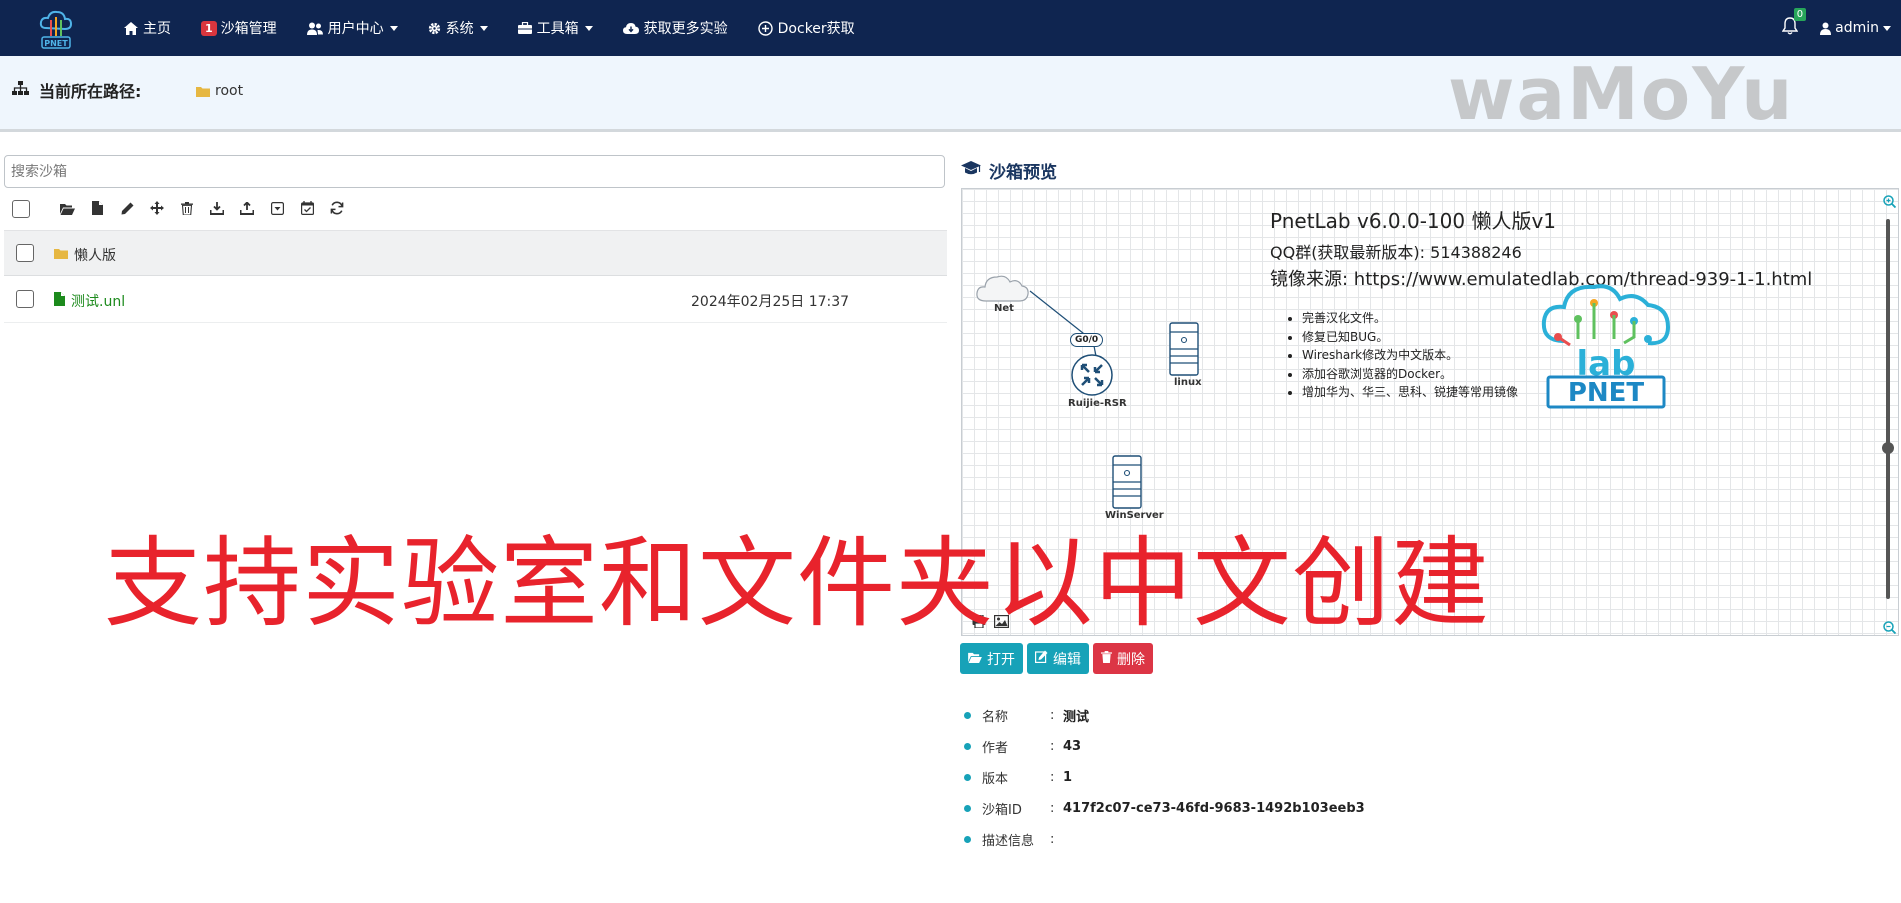 This screenshot has width=1901, height=903. What do you see at coordinates (1072, 746) in the screenshot?
I see `property-value: 43` at bounding box center [1072, 746].